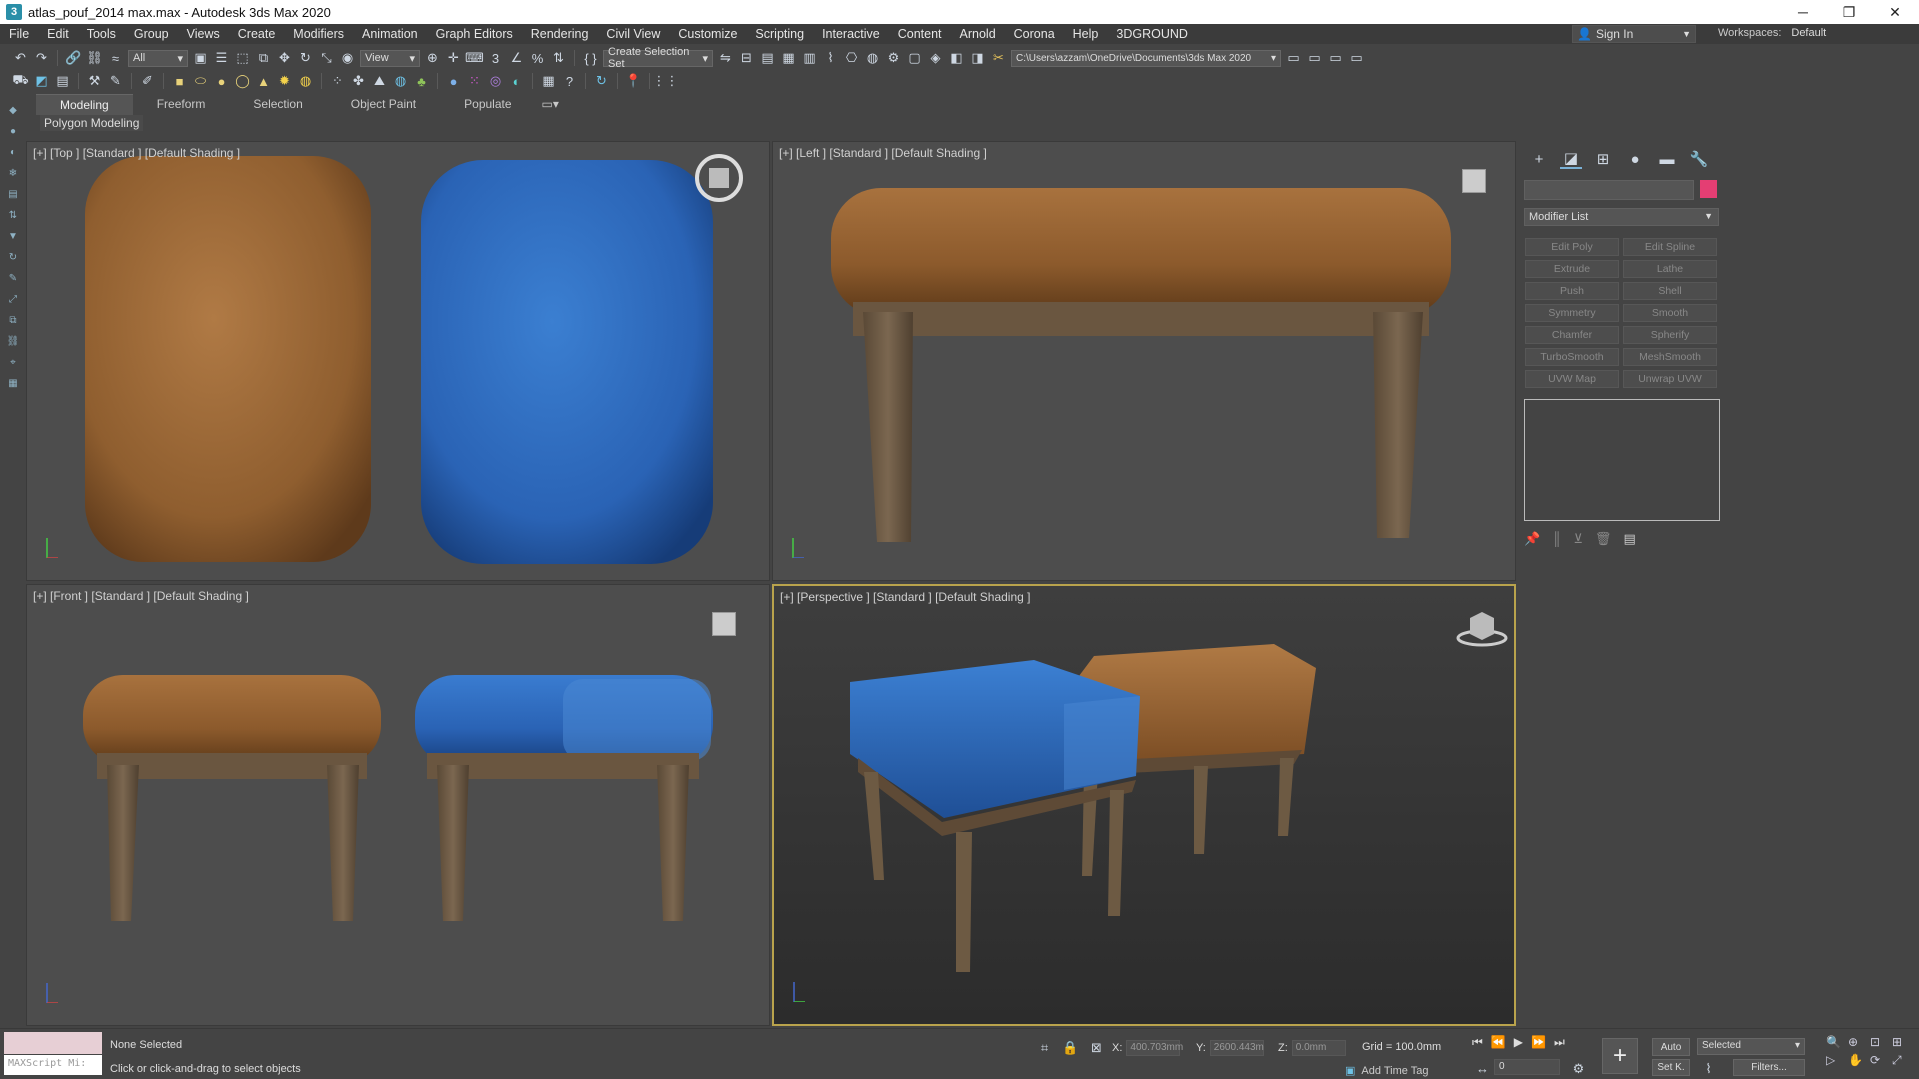 This screenshot has height=1079, width=1919. What do you see at coordinates (13, 236) in the screenshot?
I see `filter-icon: ▼` at bounding box center [13, 236].